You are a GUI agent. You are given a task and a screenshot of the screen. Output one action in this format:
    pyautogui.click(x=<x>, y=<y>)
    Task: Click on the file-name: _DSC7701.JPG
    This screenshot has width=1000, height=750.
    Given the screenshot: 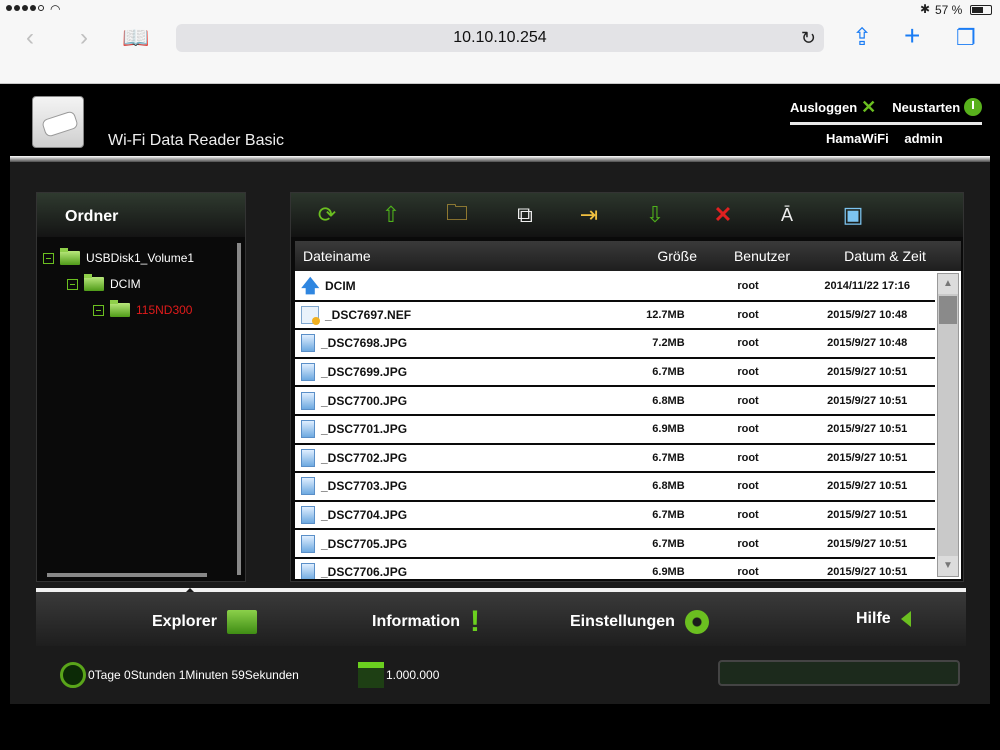 What is the action you would take?
    pyautogui.click(x=364, y=429)
    